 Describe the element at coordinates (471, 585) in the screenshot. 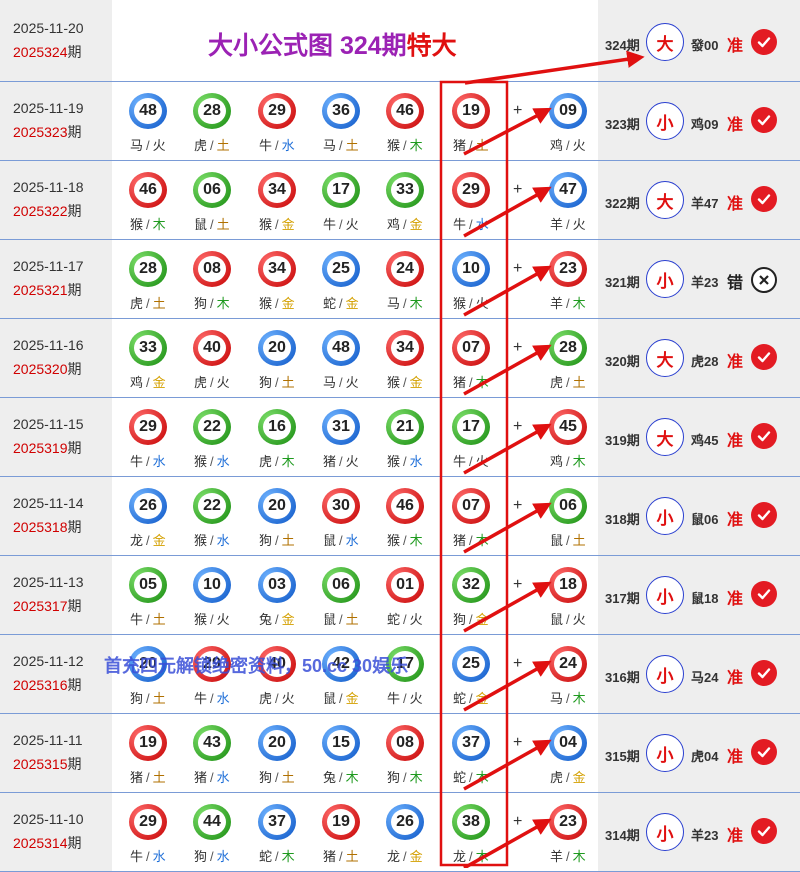

I see `lottery-ball: 32` at that location.